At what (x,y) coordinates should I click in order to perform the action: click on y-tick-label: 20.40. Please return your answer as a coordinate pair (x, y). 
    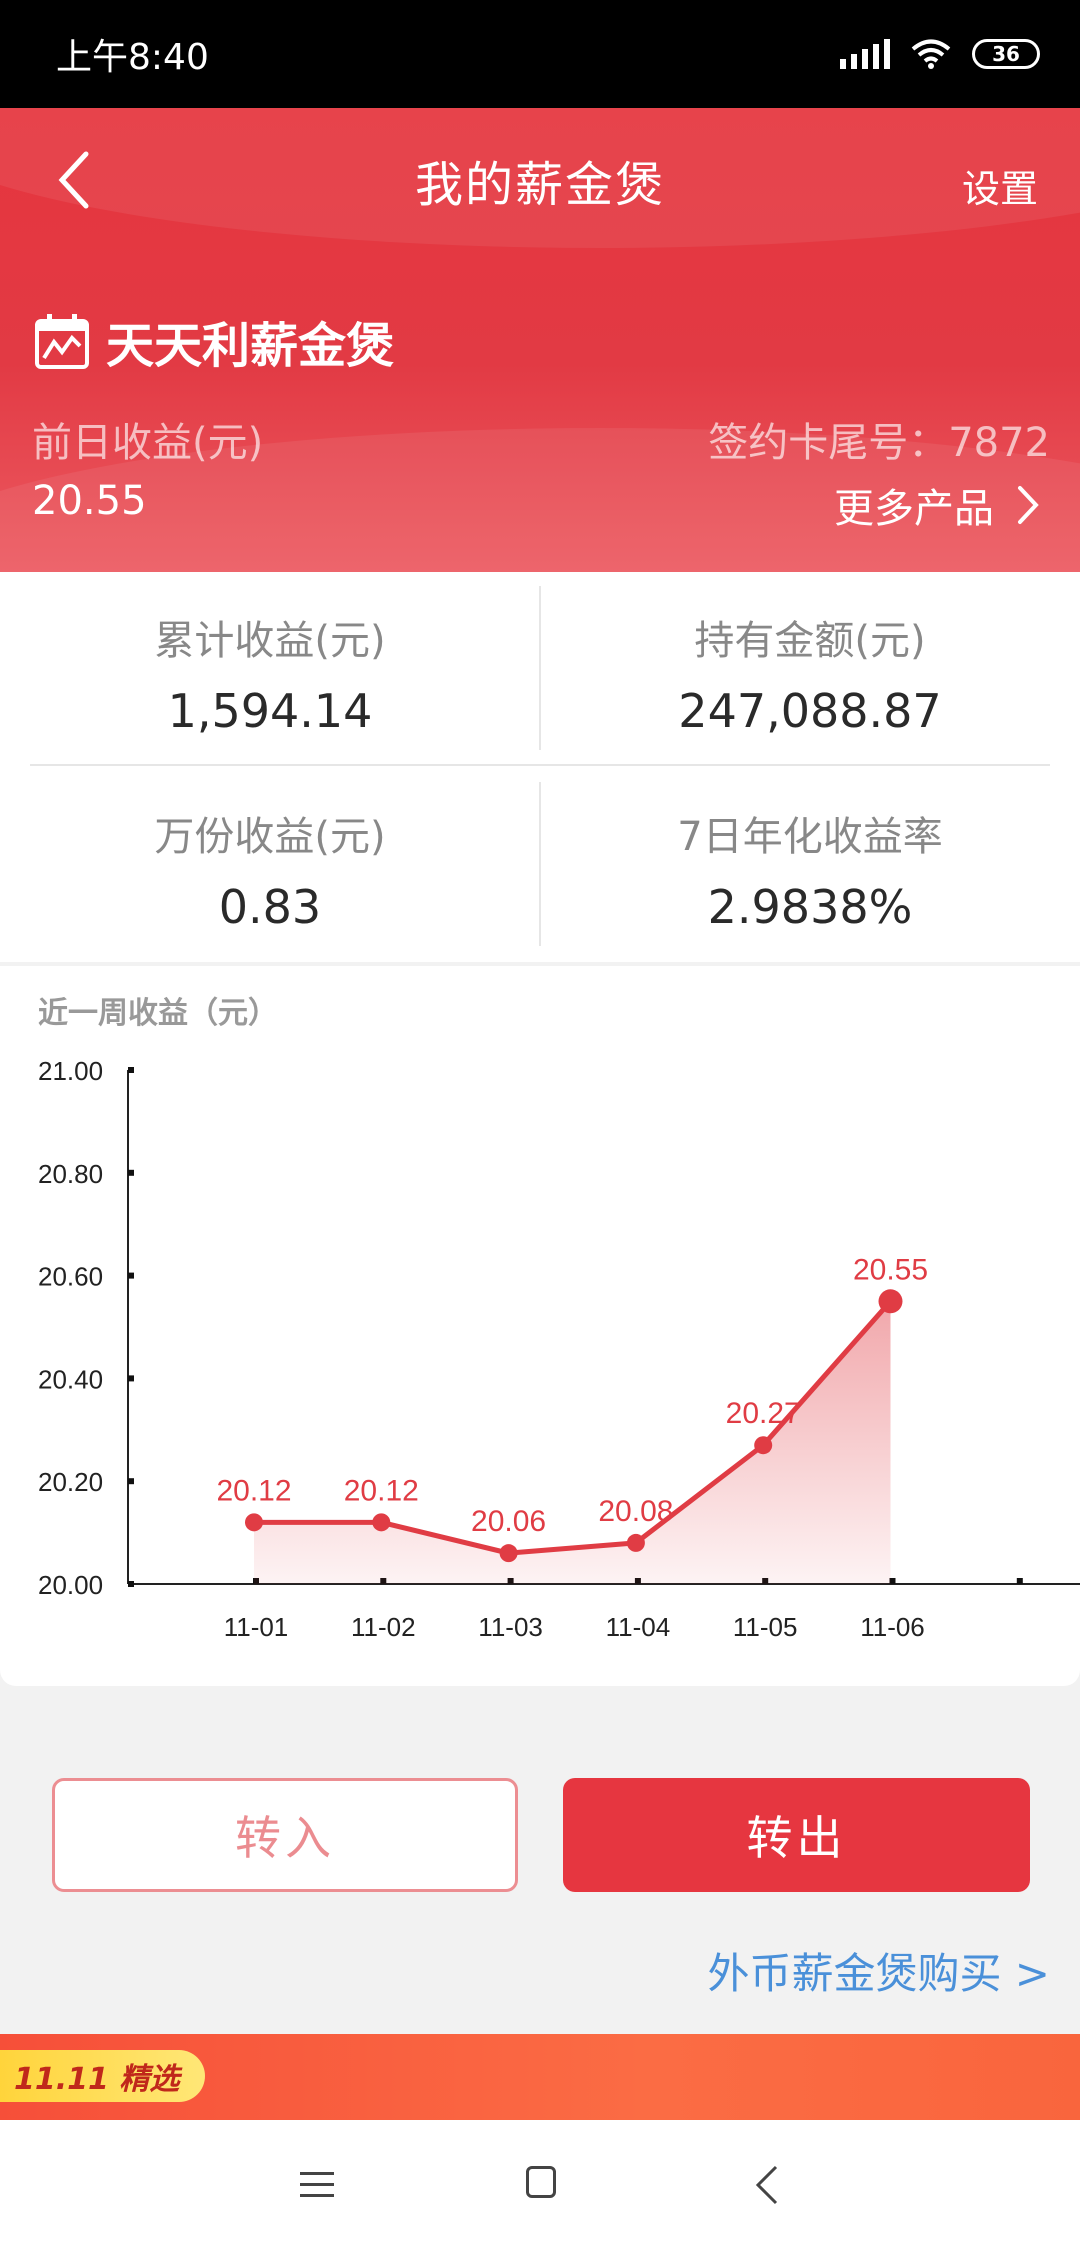
    Looking at the image, I should click on (70, 1379).